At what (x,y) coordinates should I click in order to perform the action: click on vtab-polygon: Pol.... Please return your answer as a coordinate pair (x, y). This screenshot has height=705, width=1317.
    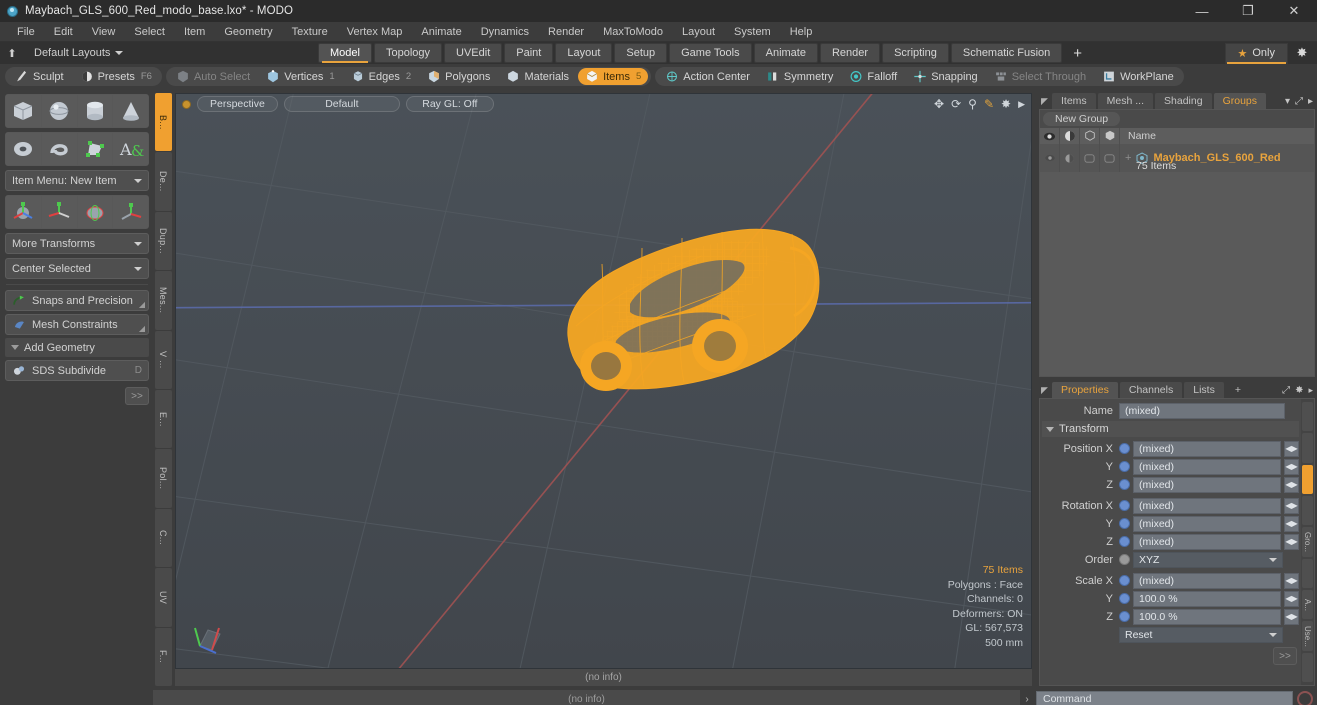
    Looking at the image, I should click on (163, 478).